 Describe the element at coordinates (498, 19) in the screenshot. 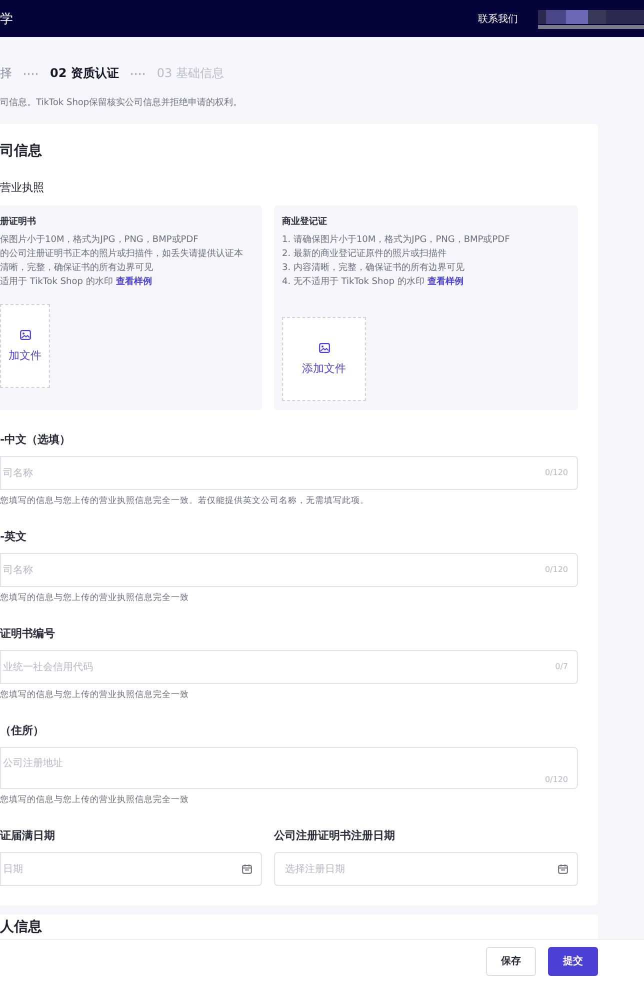

I see `contact-link: 联系我们` at that location.